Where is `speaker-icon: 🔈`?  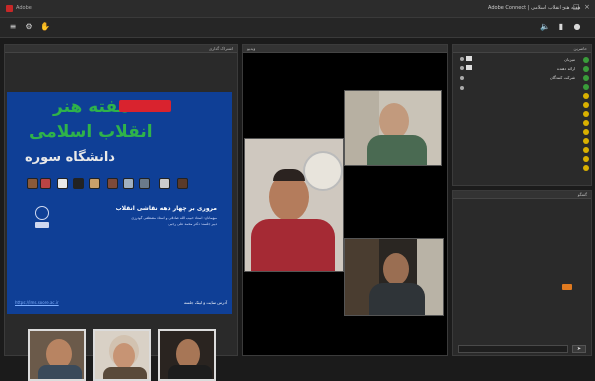 speaker-icon: 🔈 is located at coordinates (545, 27).